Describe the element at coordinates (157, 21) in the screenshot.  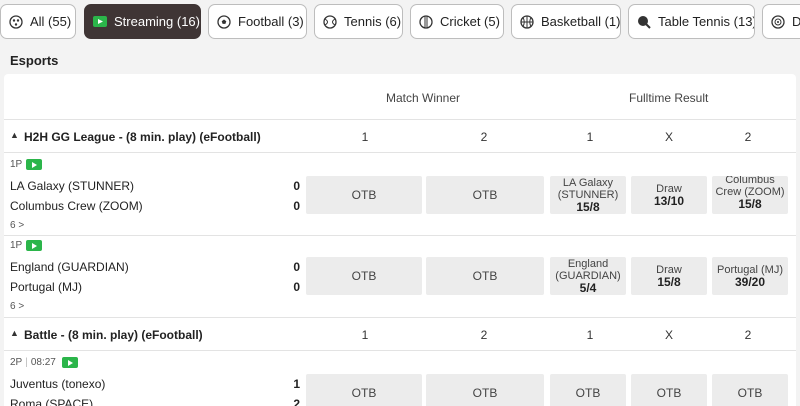
I see `tab-label: Streaming (16)` at that location.